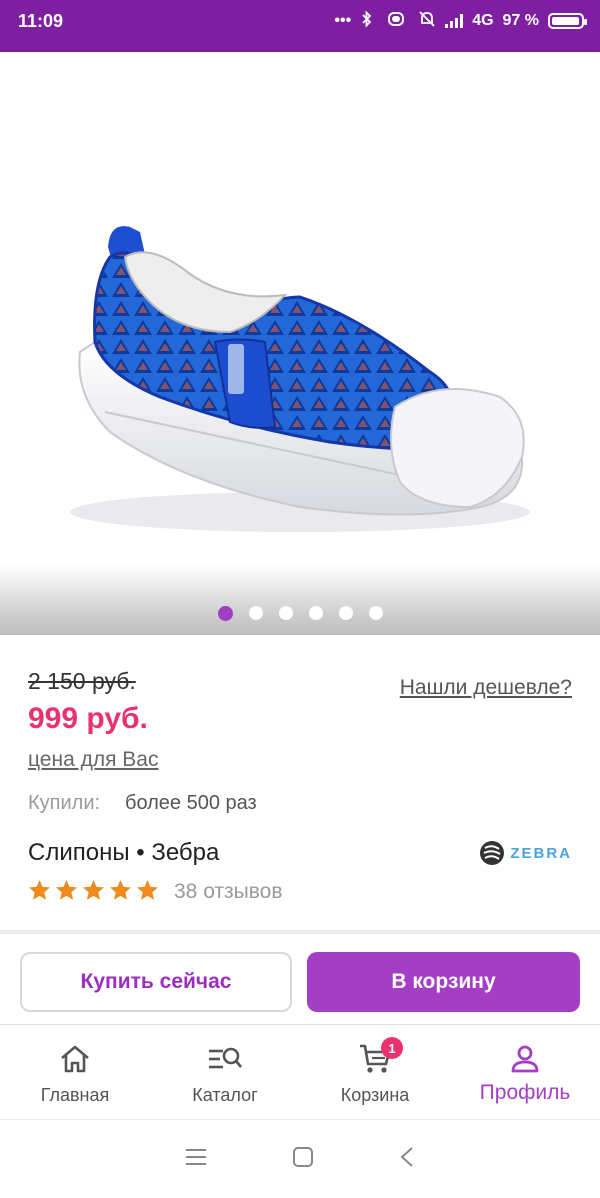 The height and width of the screenshot is (1198, 600). What do you see at coordinates (443, 982) in the screenshot?
I see `add-to-cart-button: В корзину` at bounding box center [443, 982].